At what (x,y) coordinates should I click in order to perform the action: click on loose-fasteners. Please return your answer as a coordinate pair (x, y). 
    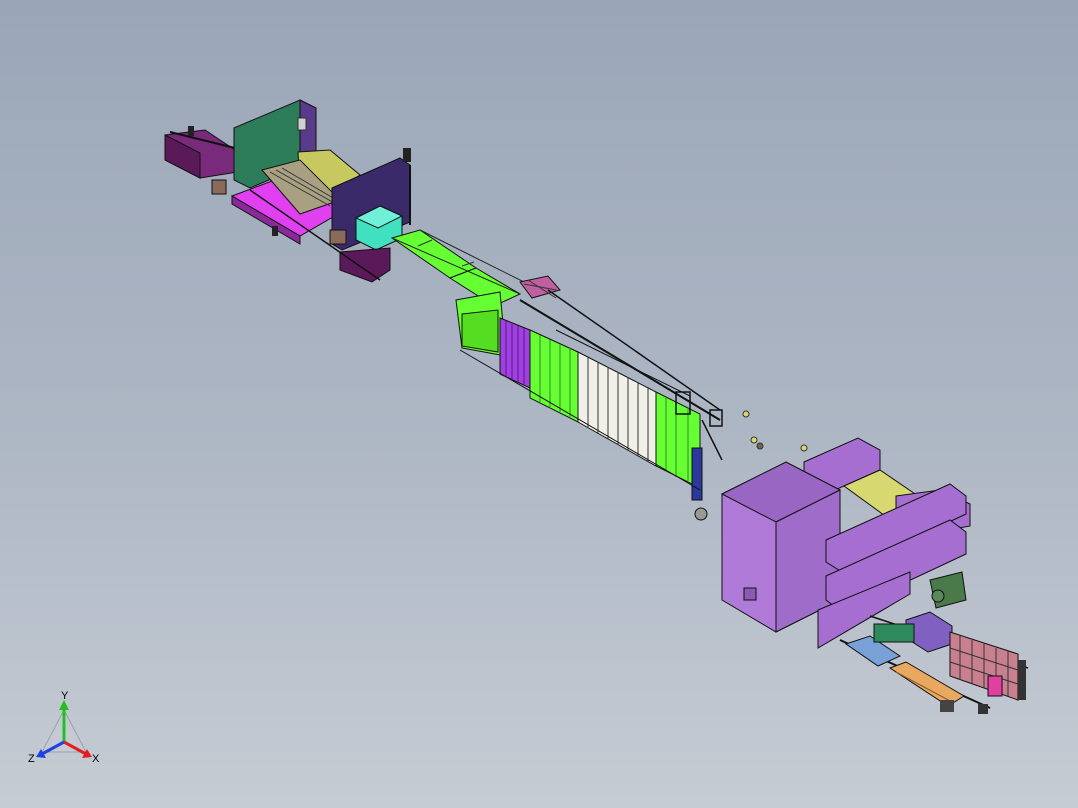
    Looking at the image, I should click on (775, 431).